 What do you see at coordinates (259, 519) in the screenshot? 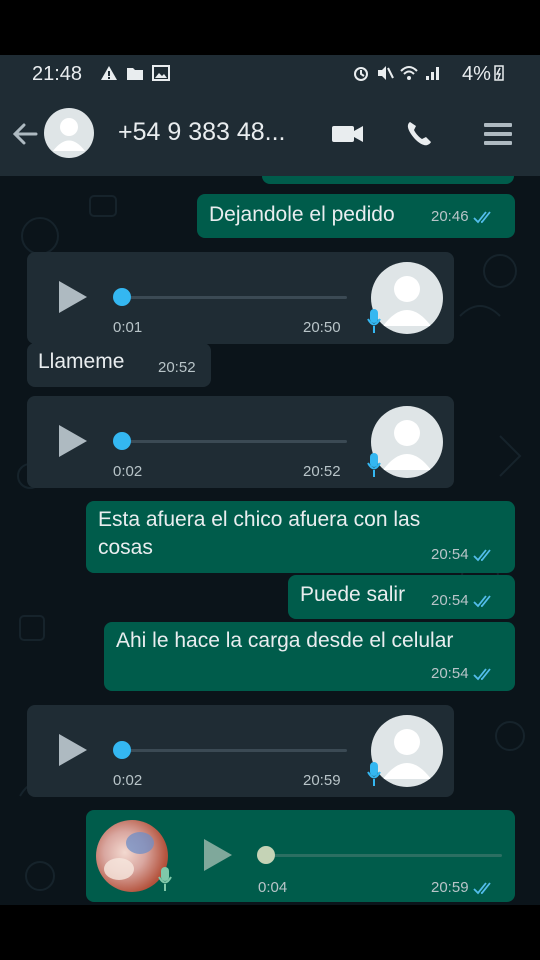
I see `message-text-line-1: Esta afuera el chico afuera con las` at bounding box center [259, 519].